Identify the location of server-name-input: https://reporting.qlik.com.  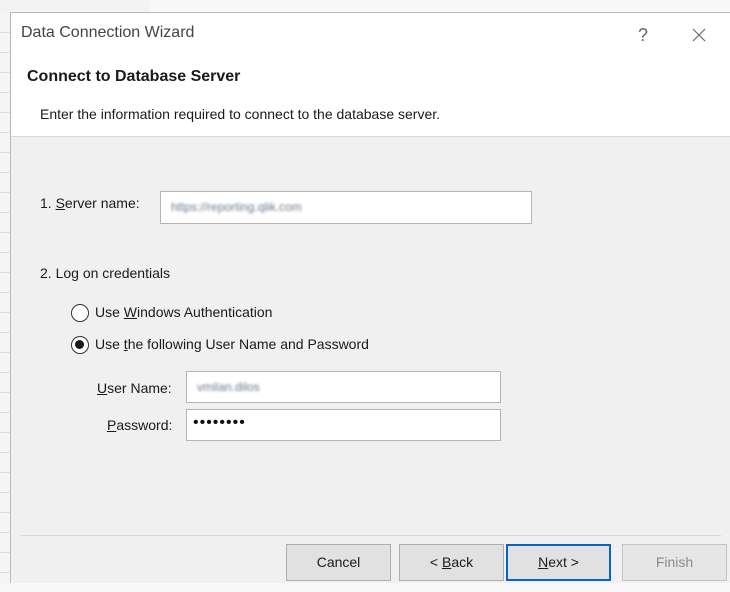
(346, 207).